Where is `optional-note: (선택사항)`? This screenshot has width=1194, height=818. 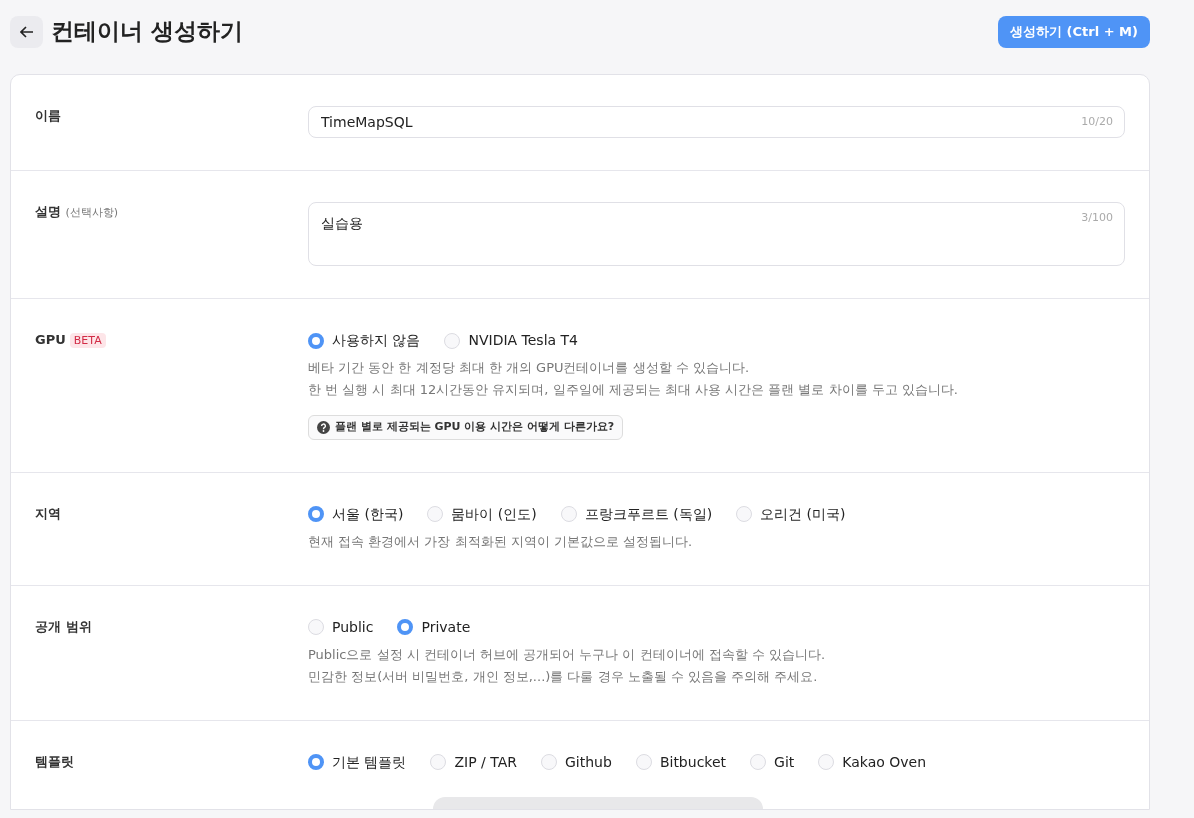 optional-note: (선택사항) is located at coordinates (92, 212).